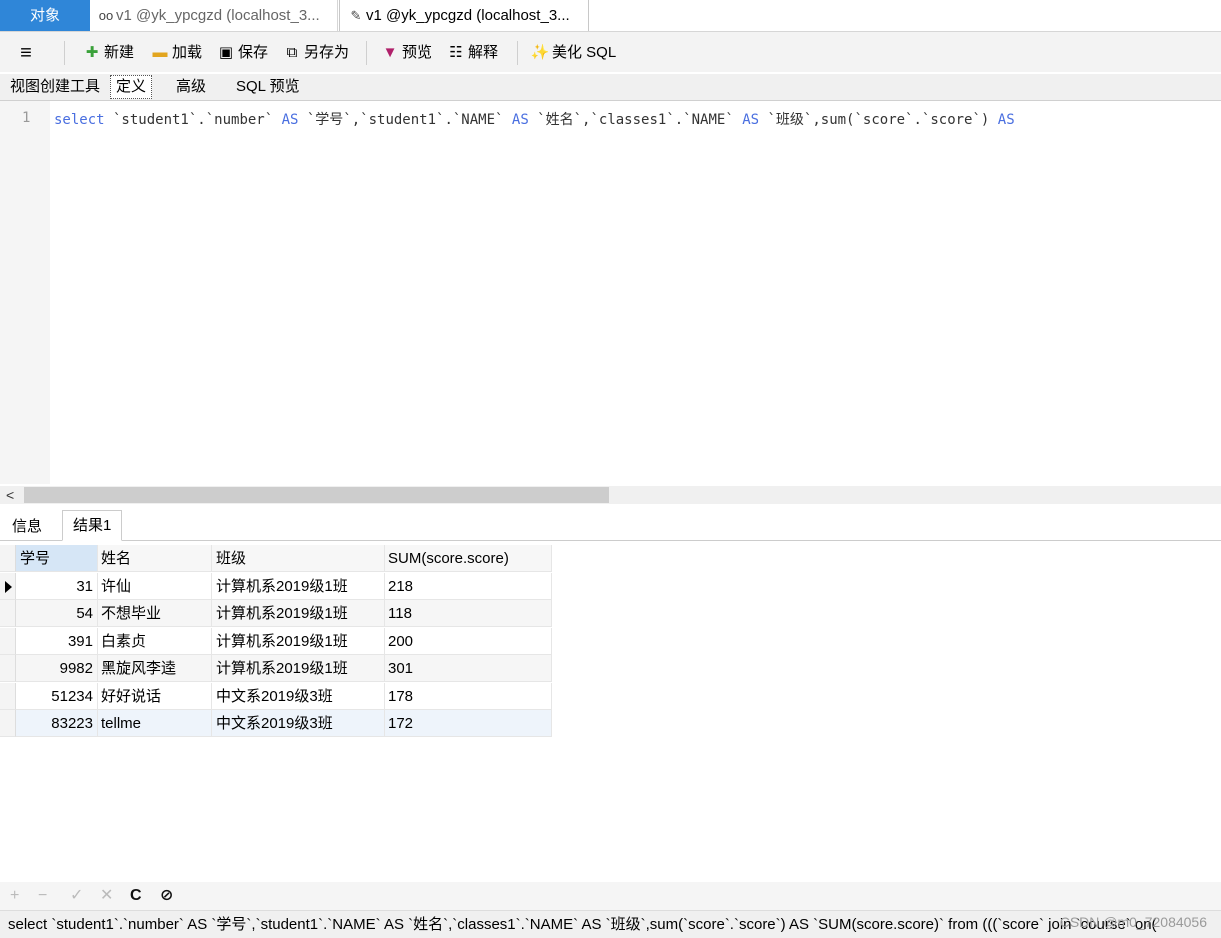 Image resolution: width=1221 pixels, height=938 pixels. Describe the element at coordinates (42, 896) in the screenshot. I see `delete-record-icon: −` at that location.